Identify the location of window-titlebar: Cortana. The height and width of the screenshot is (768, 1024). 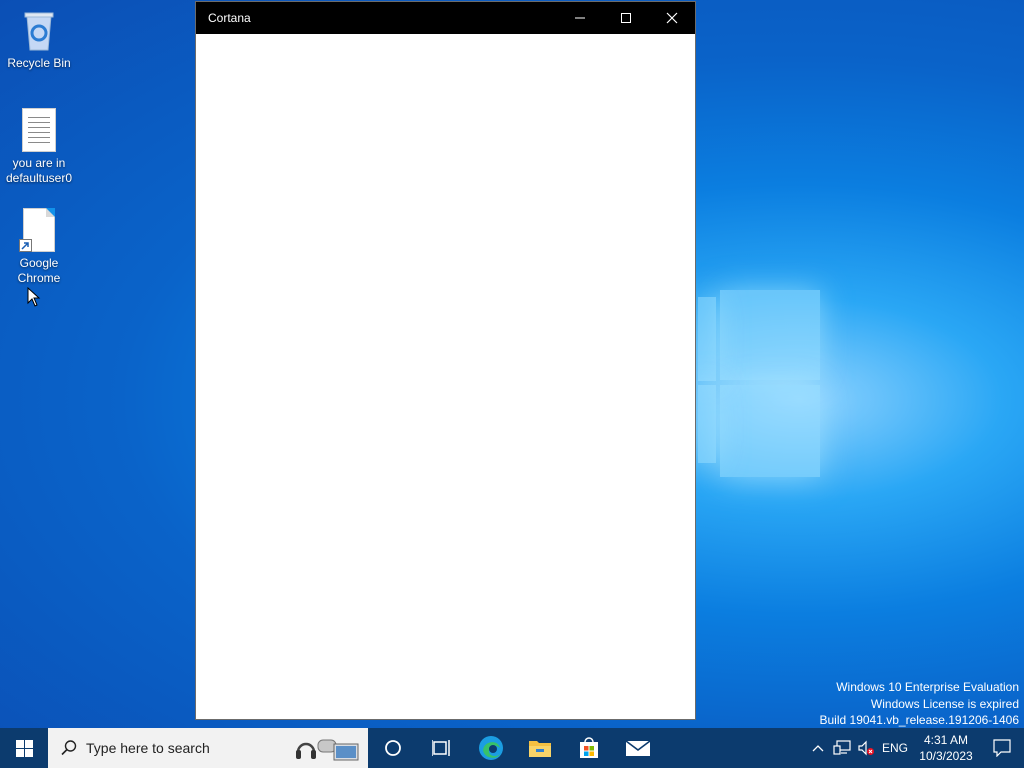
(445, 18).